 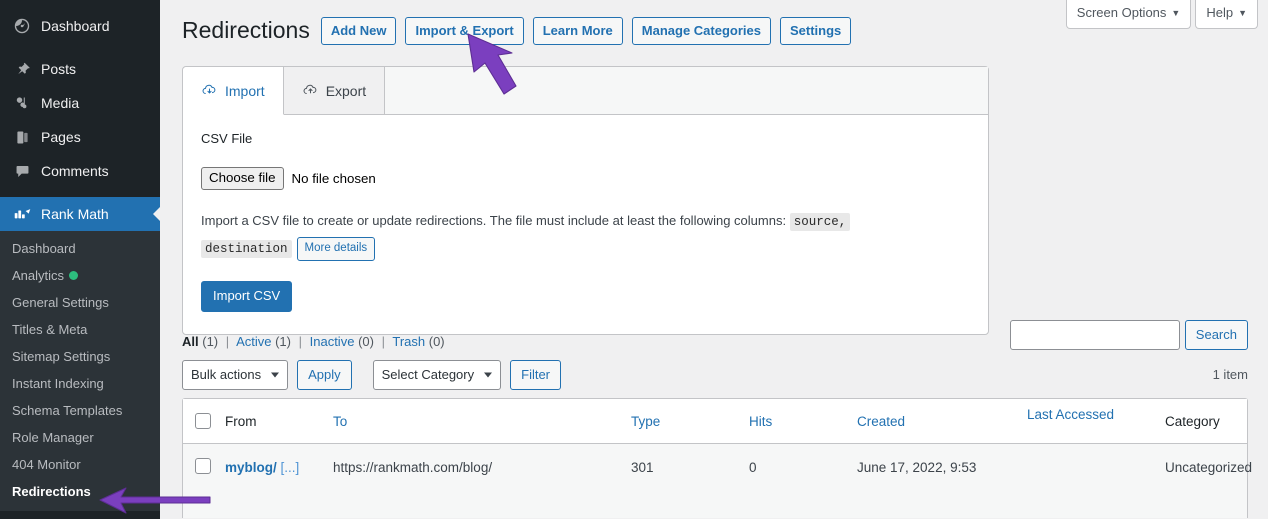 I want to click on sidebar-item-titles-meta: Titles & Meta, so click(x=80, y=329).